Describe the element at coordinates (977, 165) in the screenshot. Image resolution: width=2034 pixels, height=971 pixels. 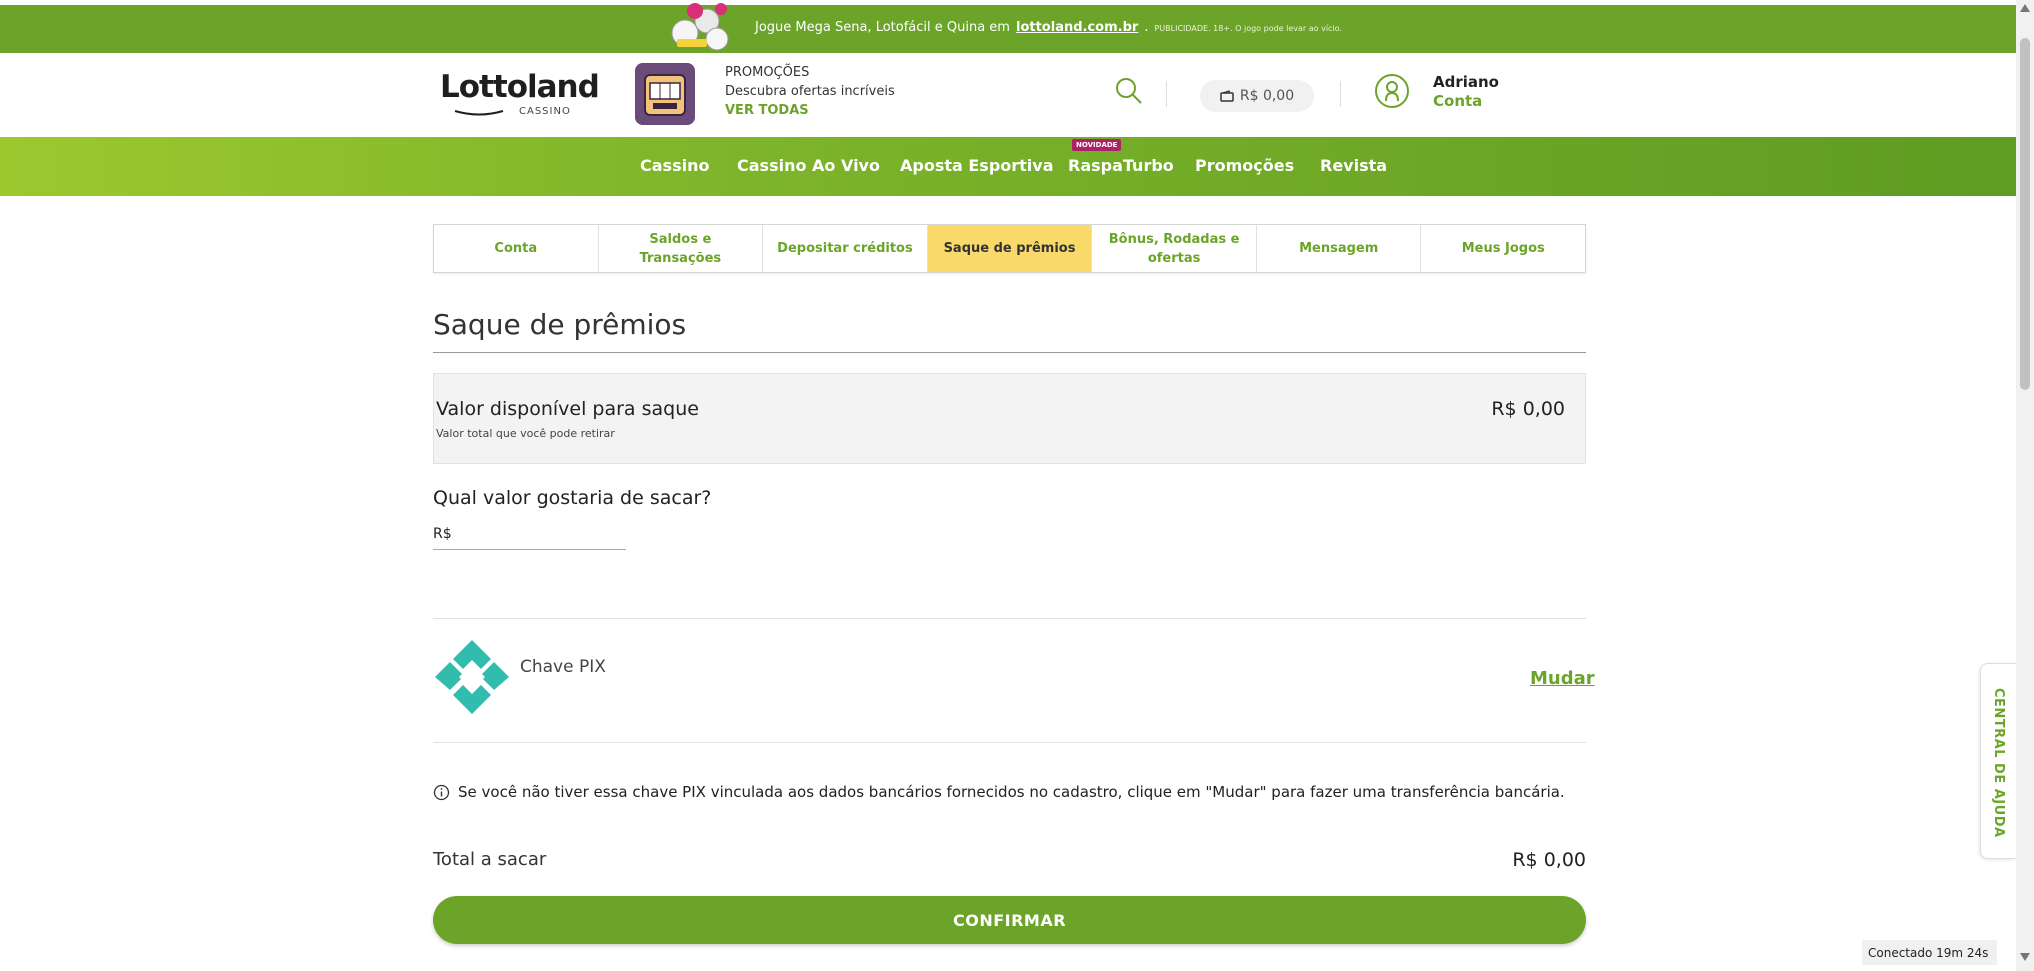
I see `nav-item-aposta-esportiva: Aposta Esportiva` at that location.